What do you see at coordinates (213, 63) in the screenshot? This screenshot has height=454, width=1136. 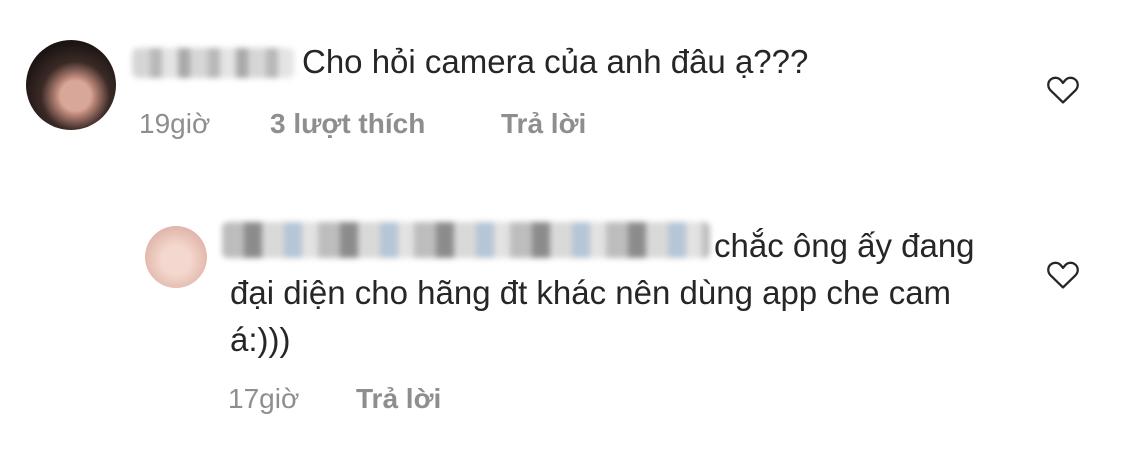 I see `blurred-username` at bounding box center [213, 63].